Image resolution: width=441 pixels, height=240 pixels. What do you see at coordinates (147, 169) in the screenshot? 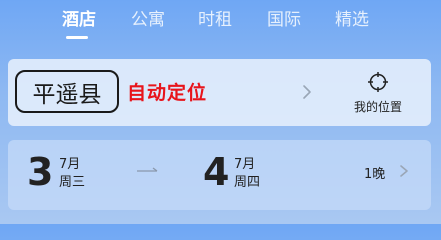
I see `arrow-right-icon` at bounding box center [147, 169].